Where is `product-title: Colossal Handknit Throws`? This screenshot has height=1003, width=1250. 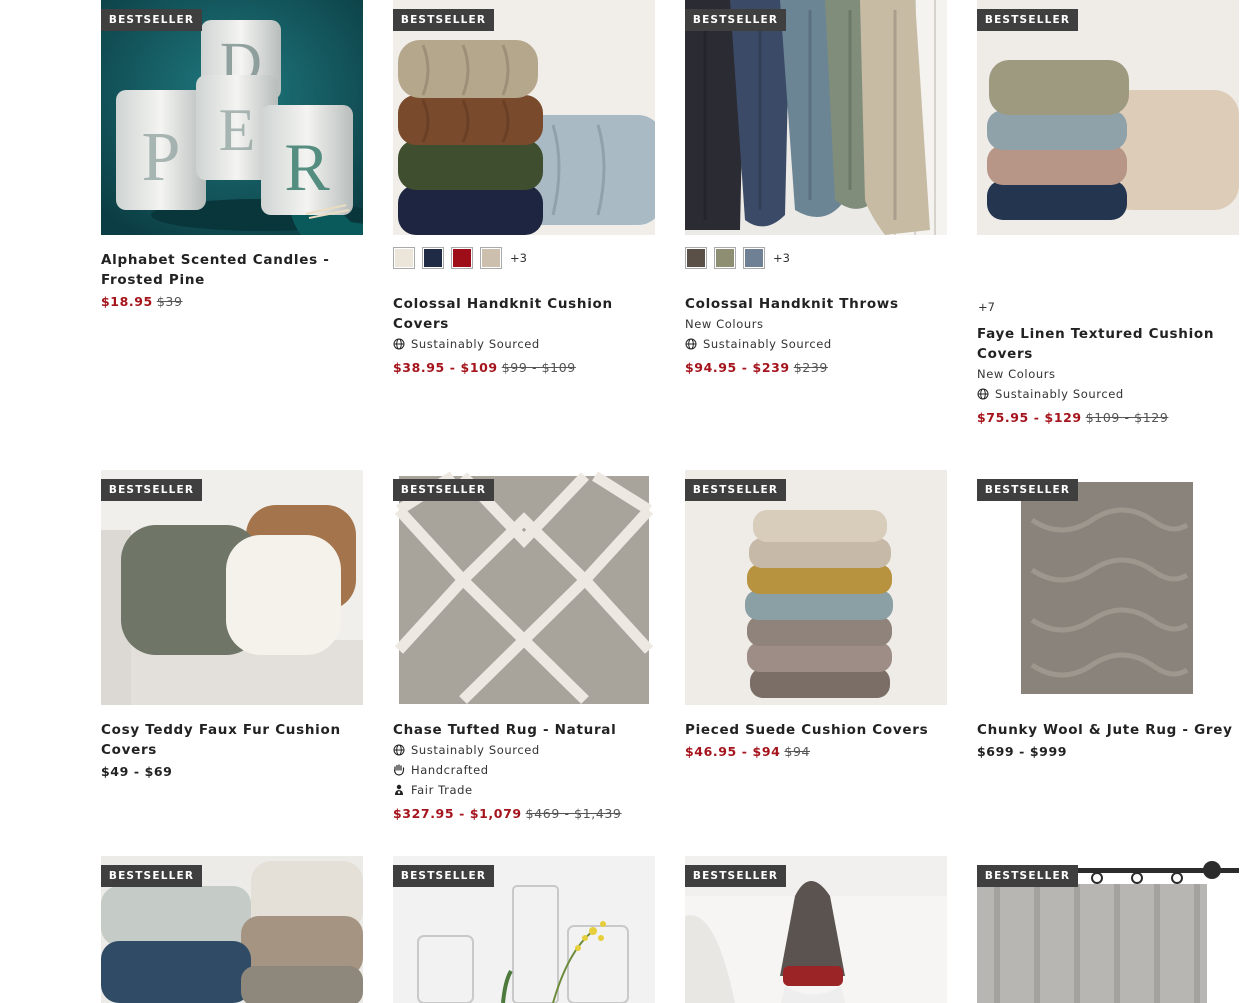
product-title: Colossal Handknit Throws is located at coordinates (816, 304).